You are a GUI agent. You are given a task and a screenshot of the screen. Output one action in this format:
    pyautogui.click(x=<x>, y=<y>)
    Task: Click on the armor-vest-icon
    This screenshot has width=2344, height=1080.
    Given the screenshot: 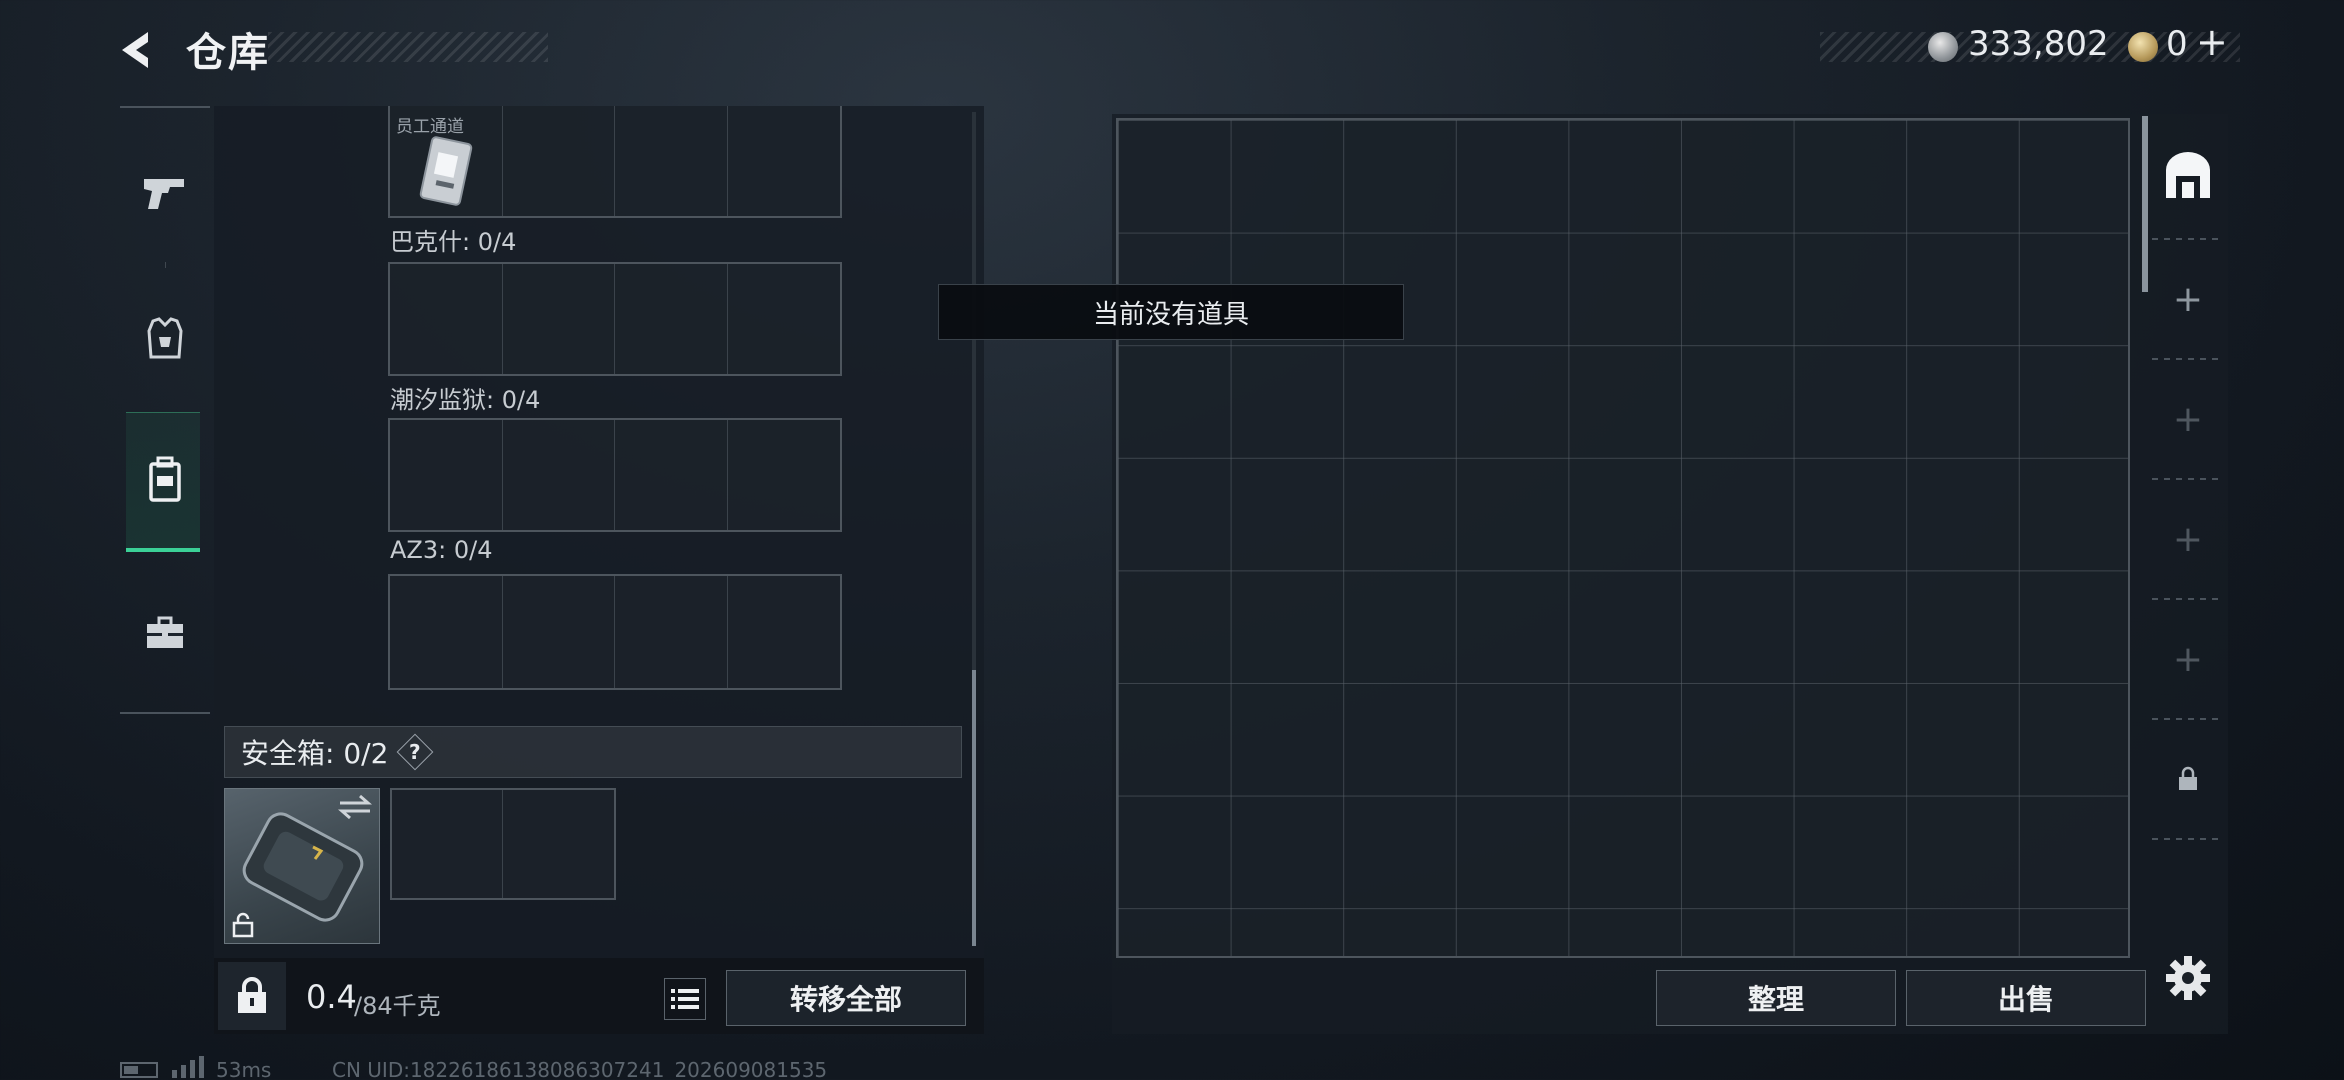 What is the action you would take?
    pyautogui.click(x=165, y=338)
    